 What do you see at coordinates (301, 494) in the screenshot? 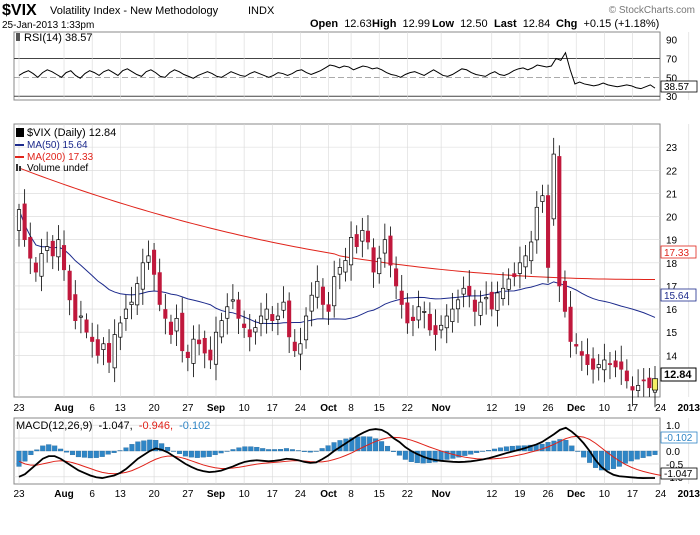
I see `macd-x-tick: 24` at bounding box center [301, 494].